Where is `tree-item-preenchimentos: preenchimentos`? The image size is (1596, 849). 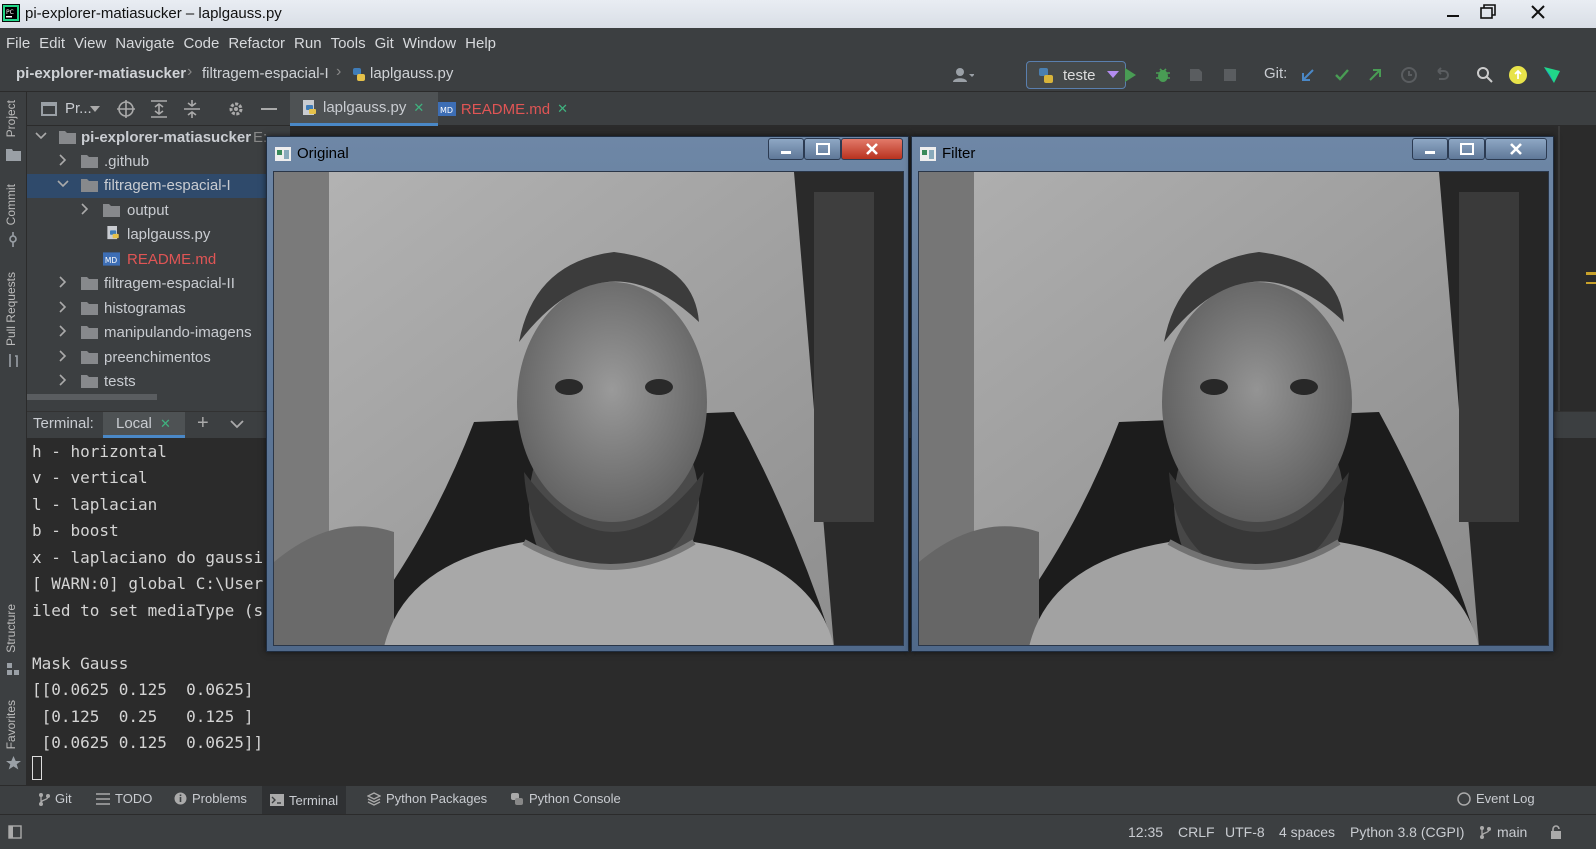
tree-item-preenchimentos: preenchimentos is located at coordinates (158, 358).